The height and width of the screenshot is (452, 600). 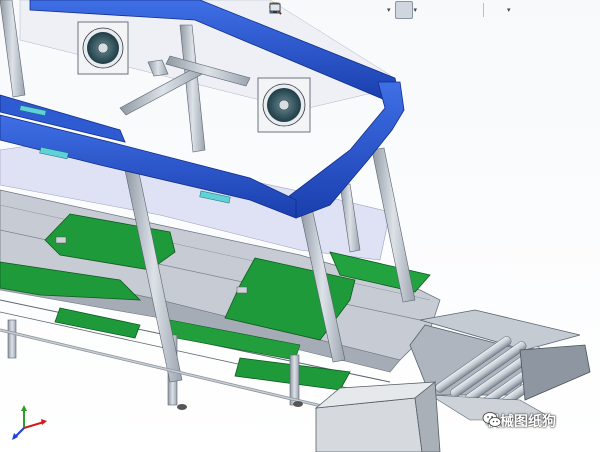 I want to click on heads-up-view-toolbar: ▾ ▾ ▾, so click(x=390, y=10).